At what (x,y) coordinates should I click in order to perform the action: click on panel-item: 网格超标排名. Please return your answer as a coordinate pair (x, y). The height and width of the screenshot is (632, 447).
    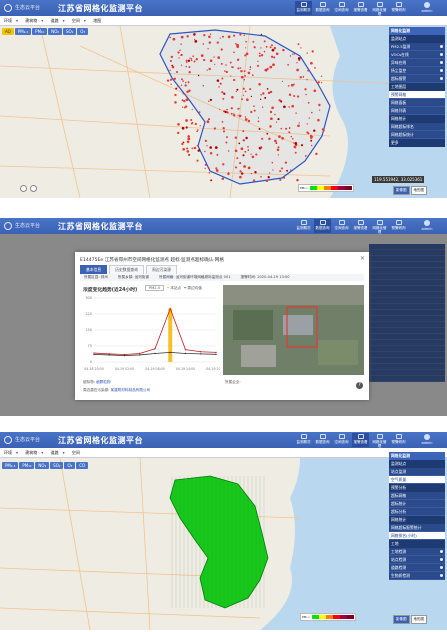
    Looking at the image, I should click on (417, 127).